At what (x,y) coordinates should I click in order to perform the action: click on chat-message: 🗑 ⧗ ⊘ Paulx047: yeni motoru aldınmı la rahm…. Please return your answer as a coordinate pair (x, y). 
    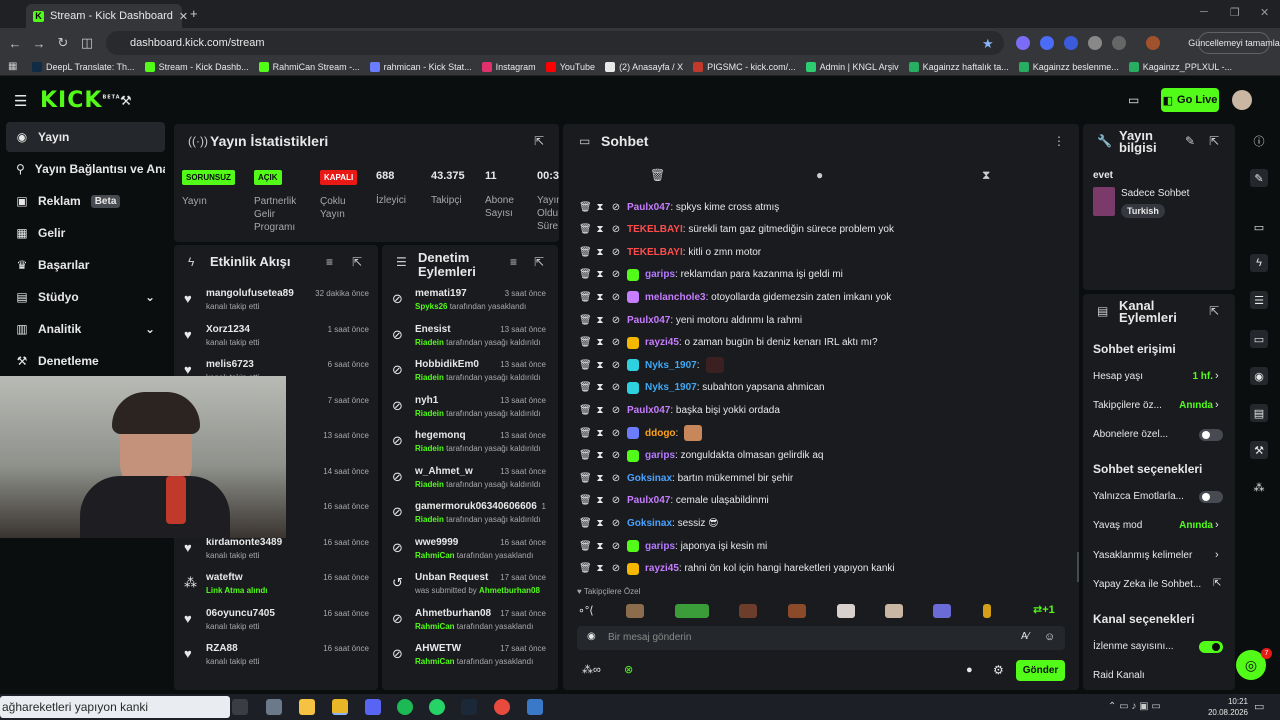
    Looking at the image, I should click on (819, 320).